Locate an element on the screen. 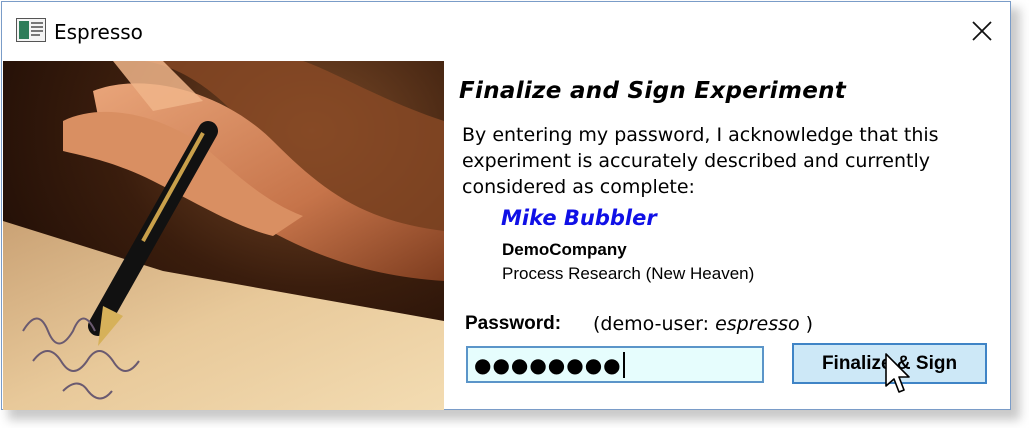 Image resolution: width=1029 pixels, height=428 pixels. title-bar: Espresso is located at coordinates (506, 31).